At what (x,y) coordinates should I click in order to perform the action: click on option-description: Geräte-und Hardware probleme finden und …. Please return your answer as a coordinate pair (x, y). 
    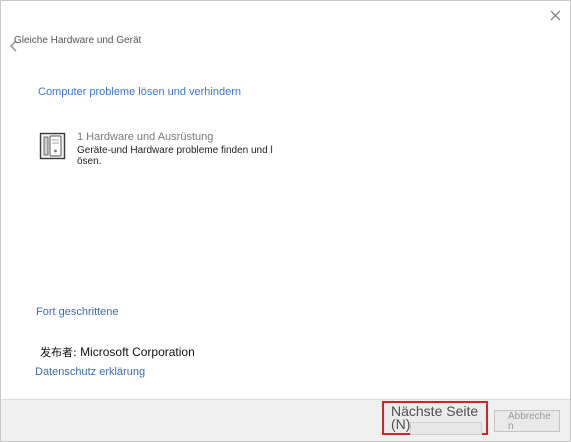
    Looking at the image, I should click on (175, 156).